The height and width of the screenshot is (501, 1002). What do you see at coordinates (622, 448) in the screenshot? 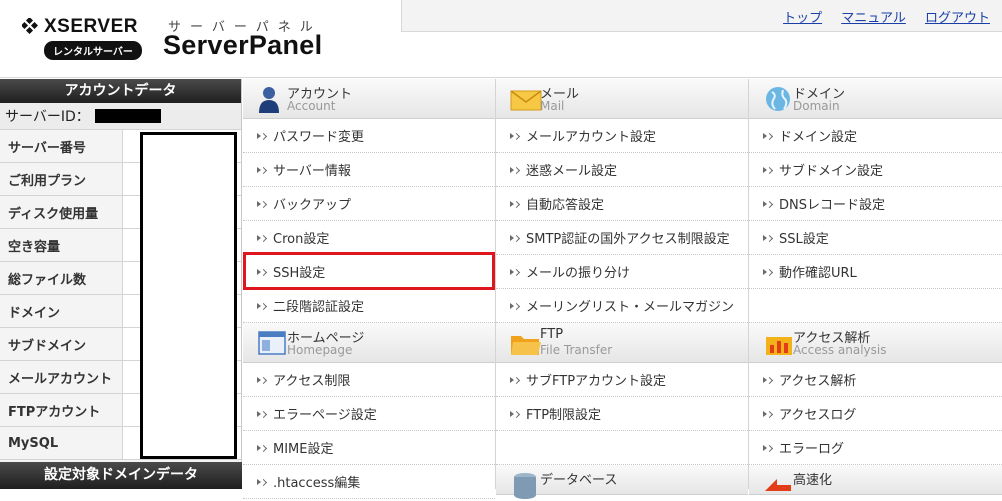
I see `menu-item-empty` at bounding box center [622, 448].